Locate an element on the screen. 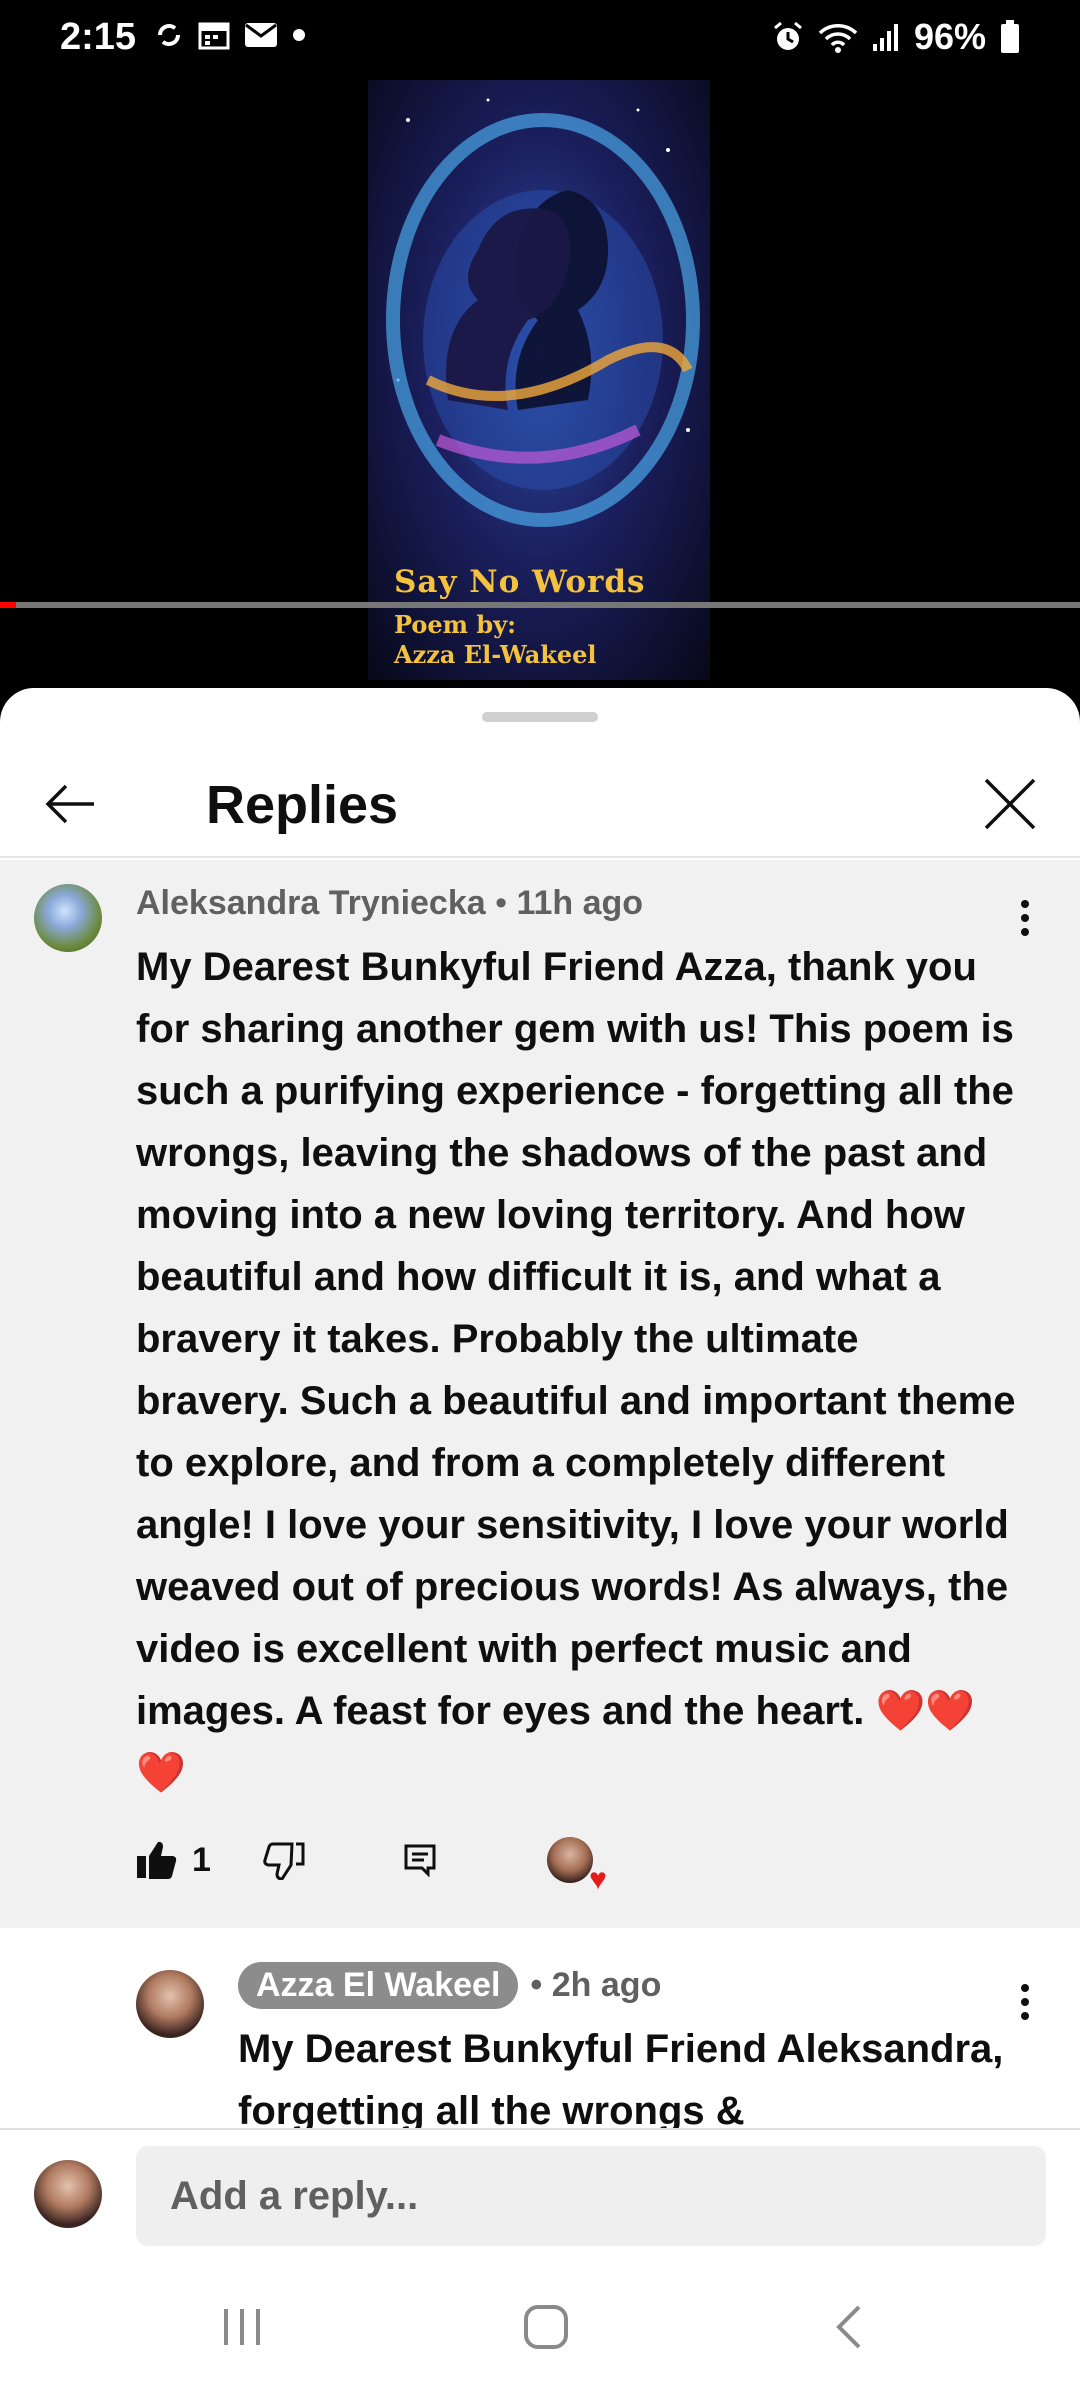 Image resolution: width=1080 pixels, height=2400 pixels. comment-author: Aleksandra Tryniecka is located at coordinates (311, 903).